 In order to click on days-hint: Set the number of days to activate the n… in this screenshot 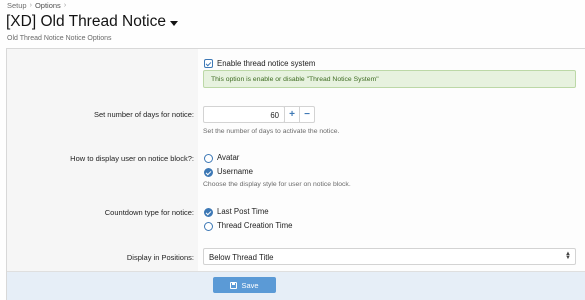, I will do `click(271, 131)`.